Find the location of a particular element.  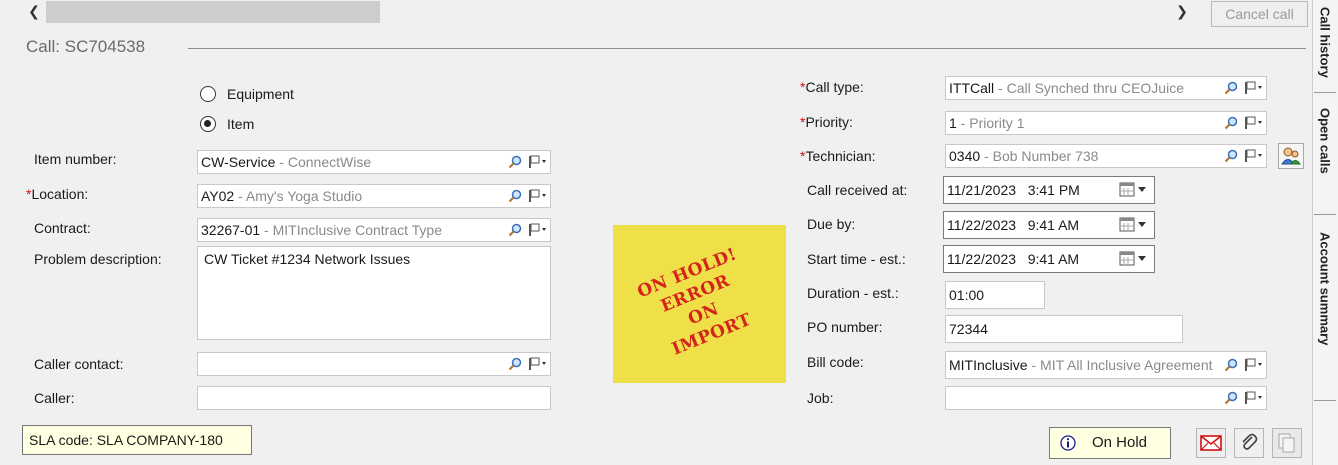

title-divider is located at coordinates (747, 48).